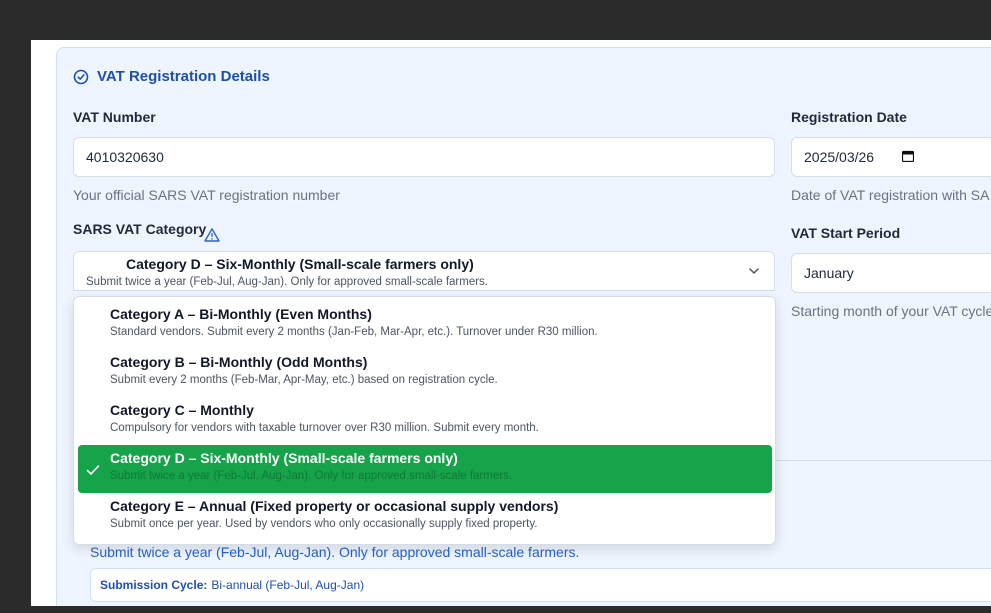 The width and height of the screenshot is (991, 613). What do you see at coordinates (241, 314) in the screenshot?
I see `option-title: Category A – Bi-Monthly (Even Months)` at bounding box center [241, 314].